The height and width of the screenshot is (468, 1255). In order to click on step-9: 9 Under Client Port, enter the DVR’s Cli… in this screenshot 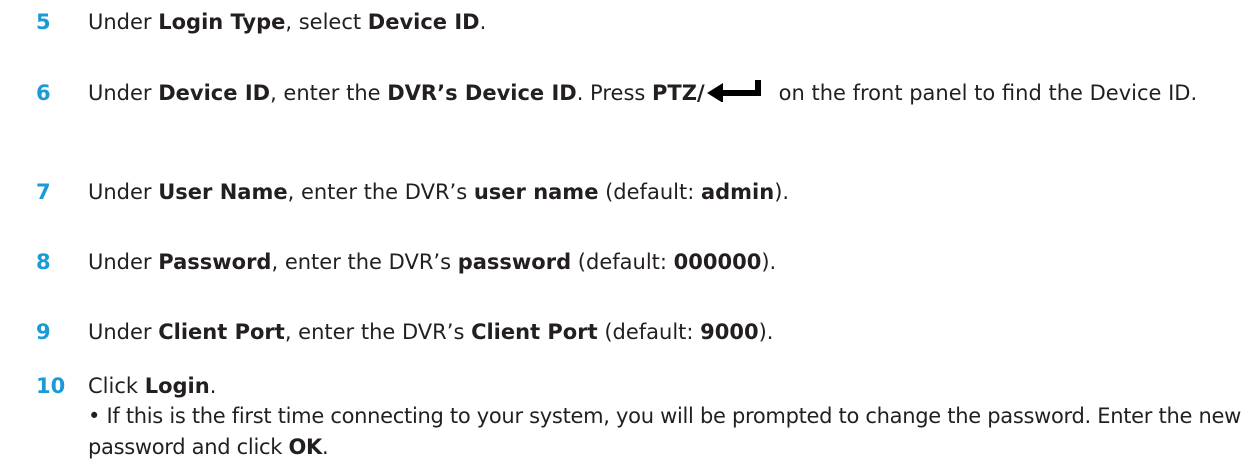, I will do `click(641, 332)`.